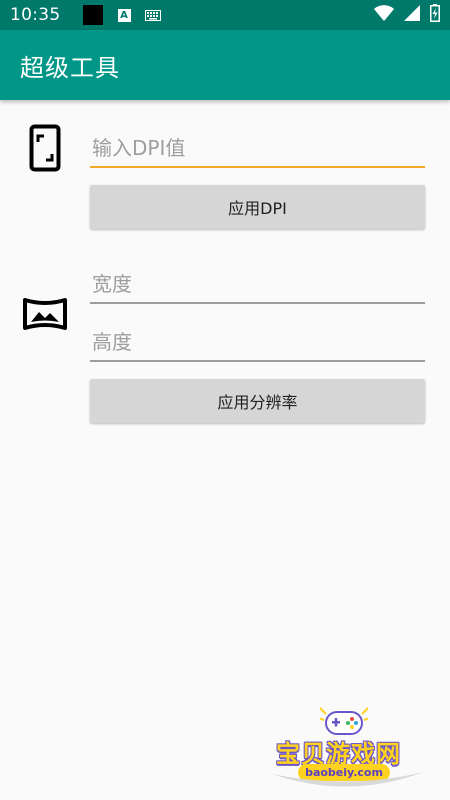 The image size is (450, 800). I want to click on app-title: 超级工具, so click(70, 67).